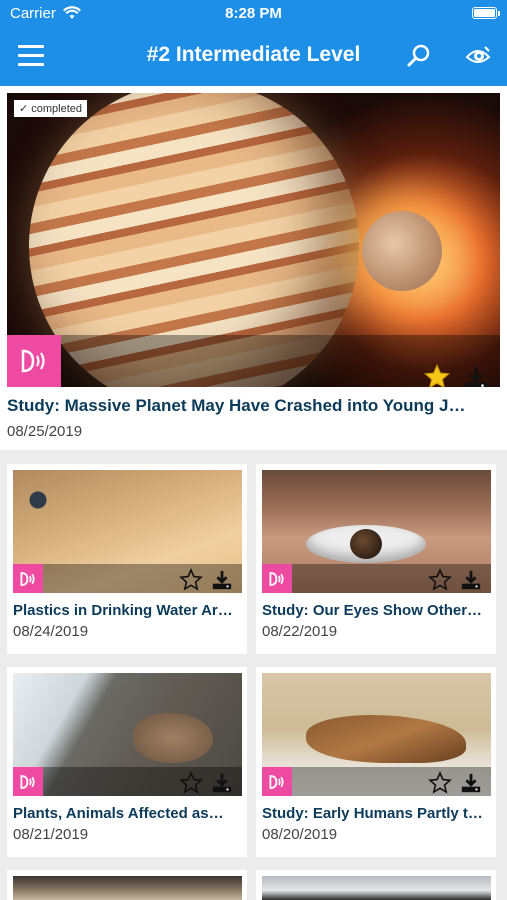 The width and height of the screenshot is (507, 900). I want to click on nav-bar: #2 Intermediate Level, so click(253, 57).